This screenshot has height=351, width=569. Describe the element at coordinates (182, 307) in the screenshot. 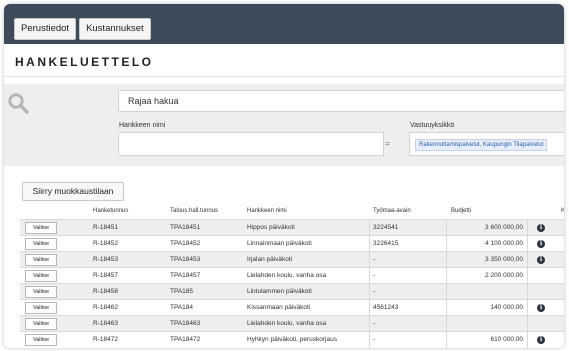

I see `cell-talous: TPA184` at that location.